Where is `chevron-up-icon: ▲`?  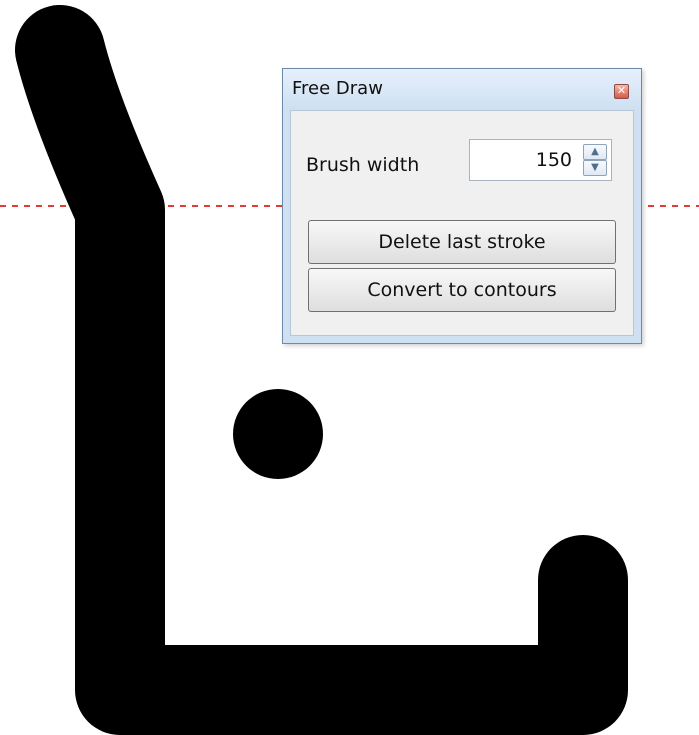
chevron-up-icon: ▲ is located at coordinates (595, 151).